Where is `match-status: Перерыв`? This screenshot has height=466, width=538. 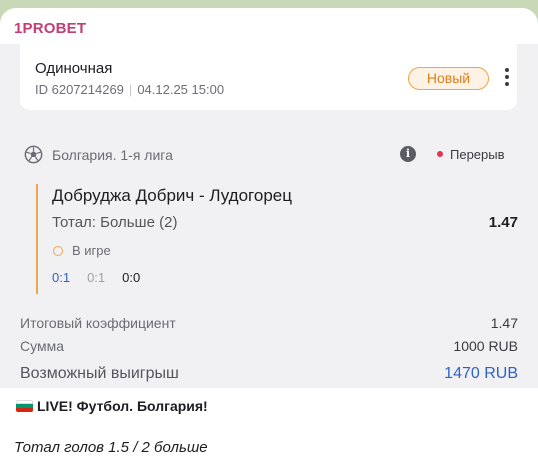
match-status: Перерыв is located at coordinates (477, 154).